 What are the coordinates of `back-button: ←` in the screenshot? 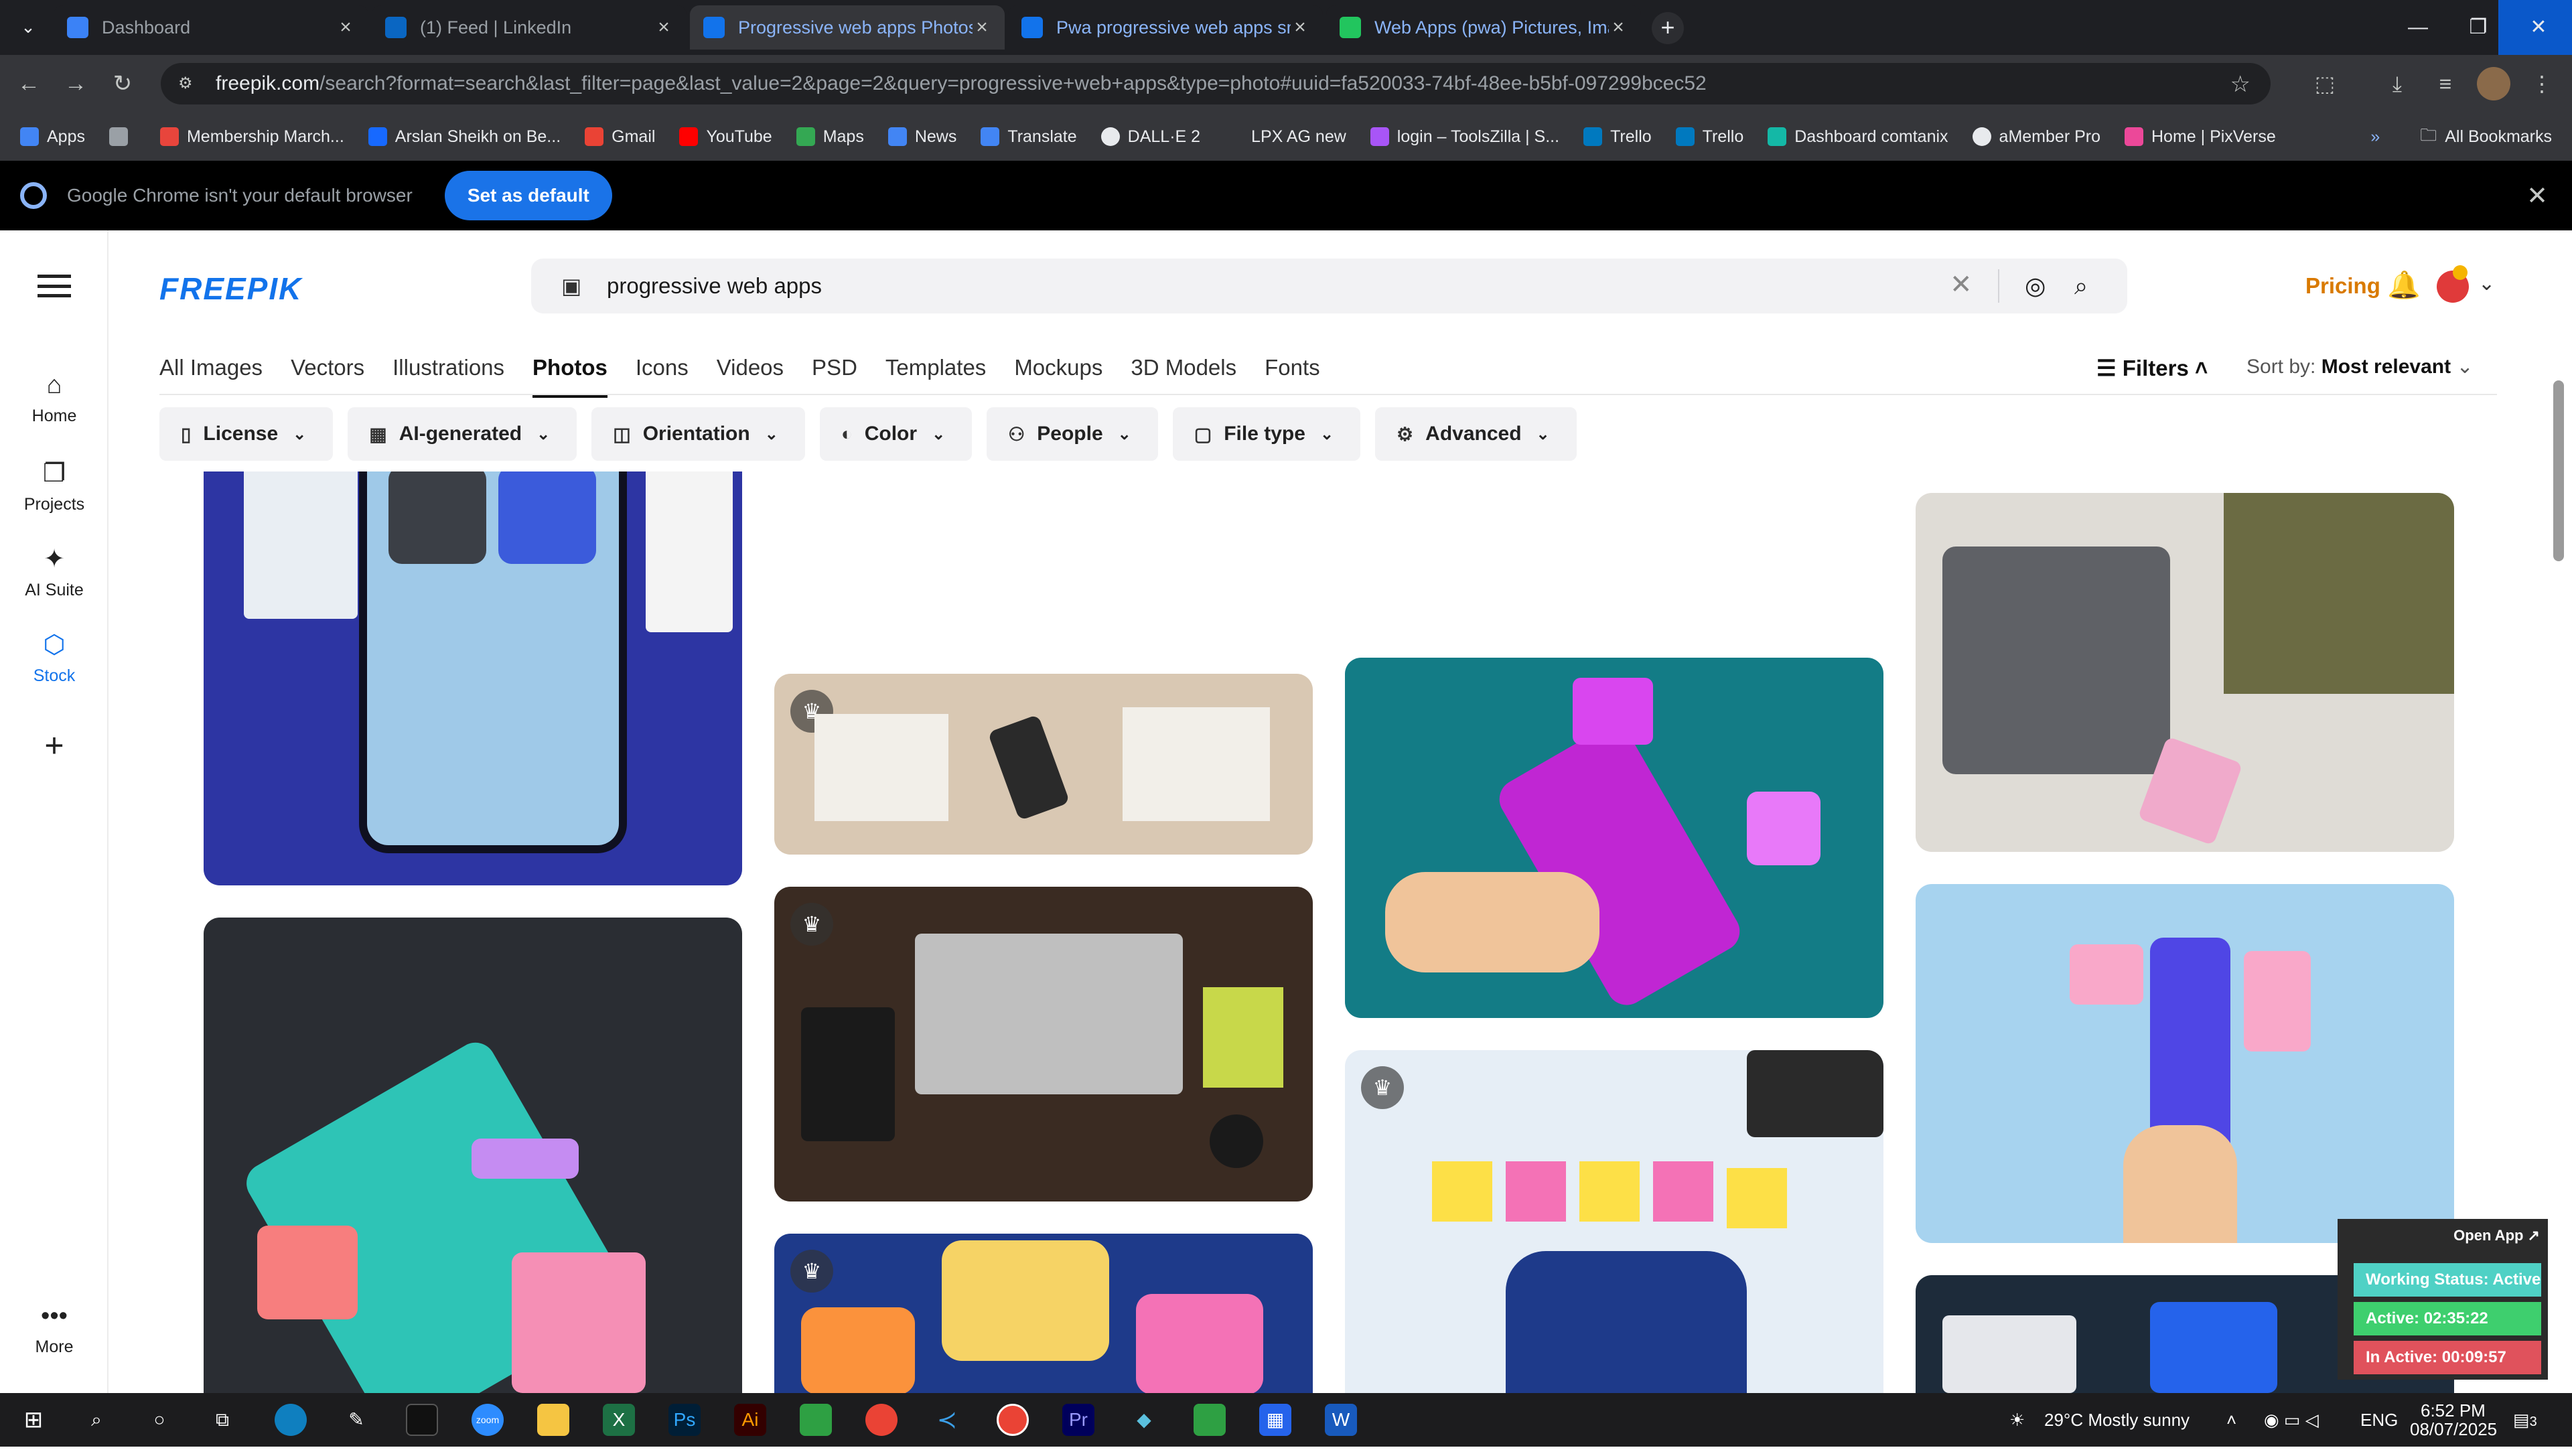 It's located at (28, 83).